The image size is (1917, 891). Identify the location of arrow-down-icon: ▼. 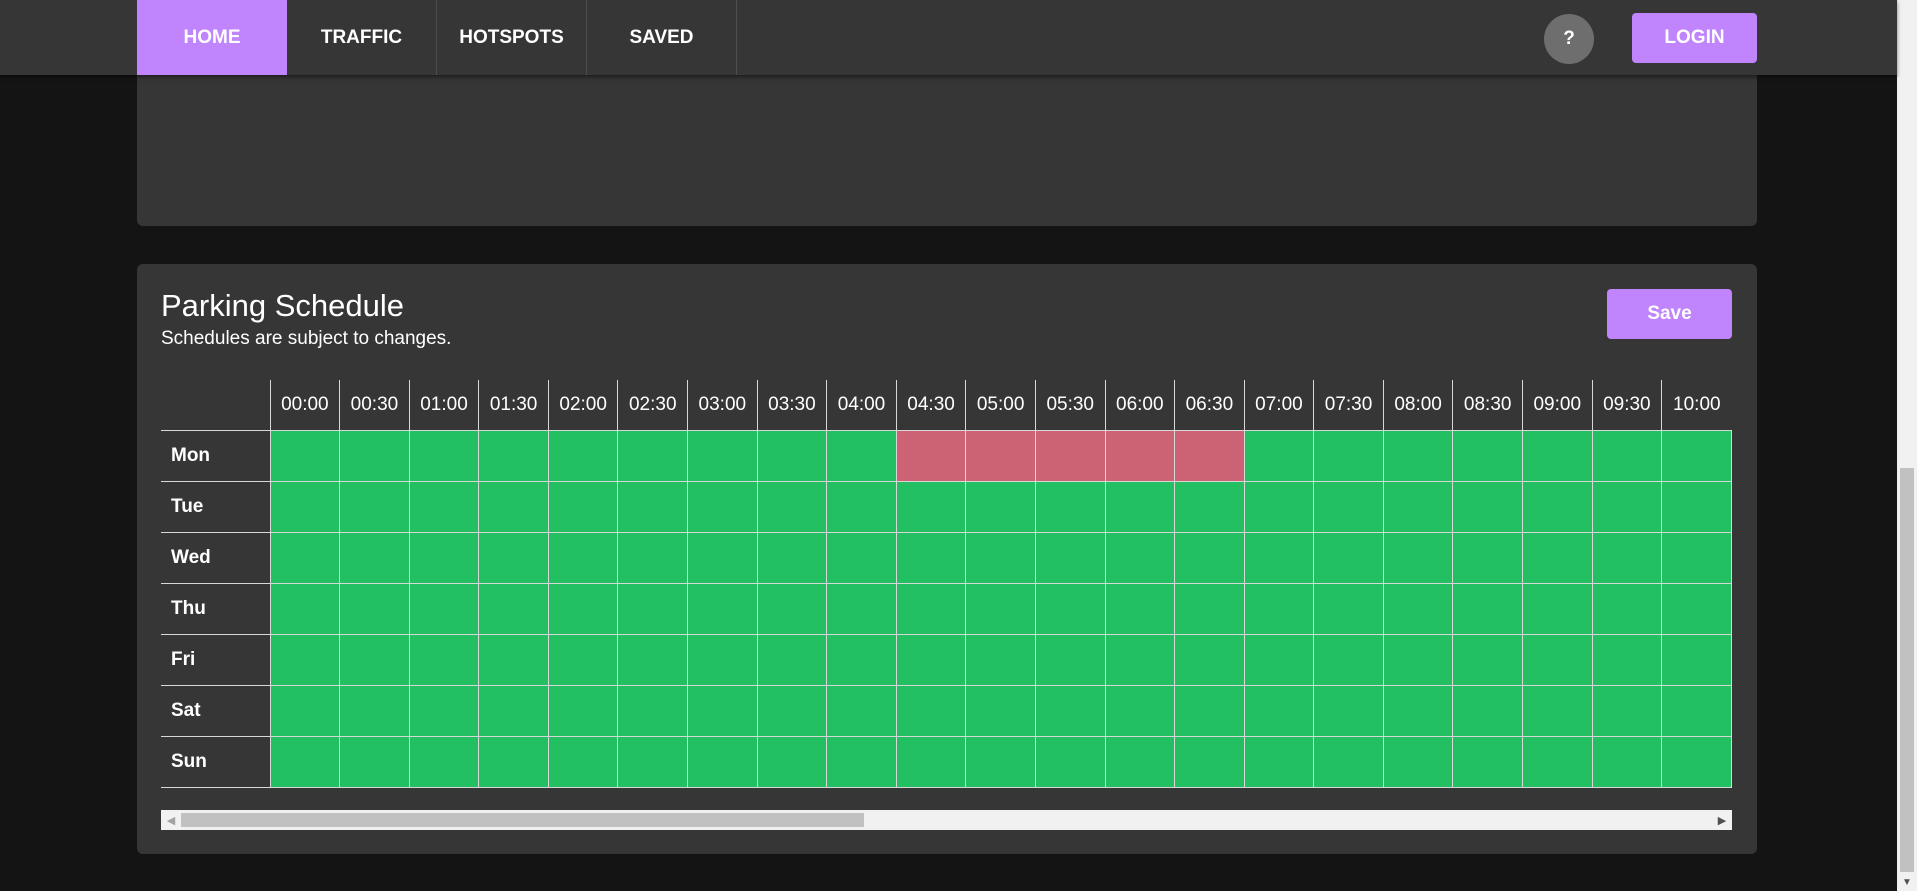
(1907, 882).